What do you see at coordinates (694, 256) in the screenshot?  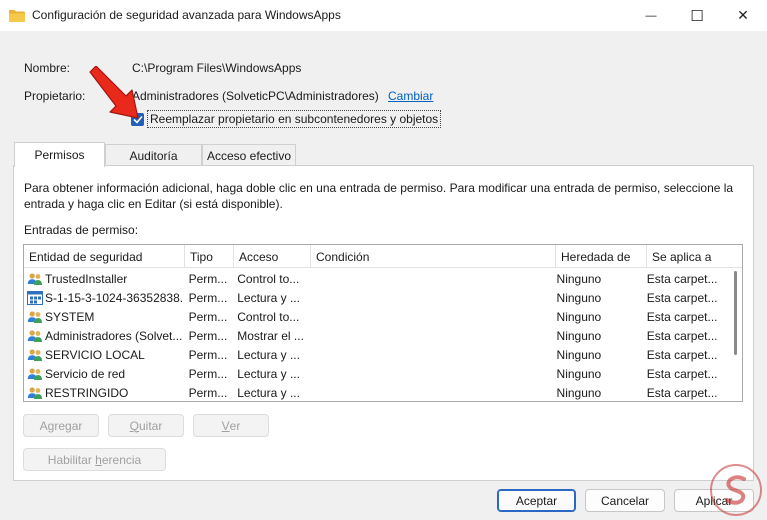 I see `column-header-applies: Se aplica a` at bounding box center [694, 256].